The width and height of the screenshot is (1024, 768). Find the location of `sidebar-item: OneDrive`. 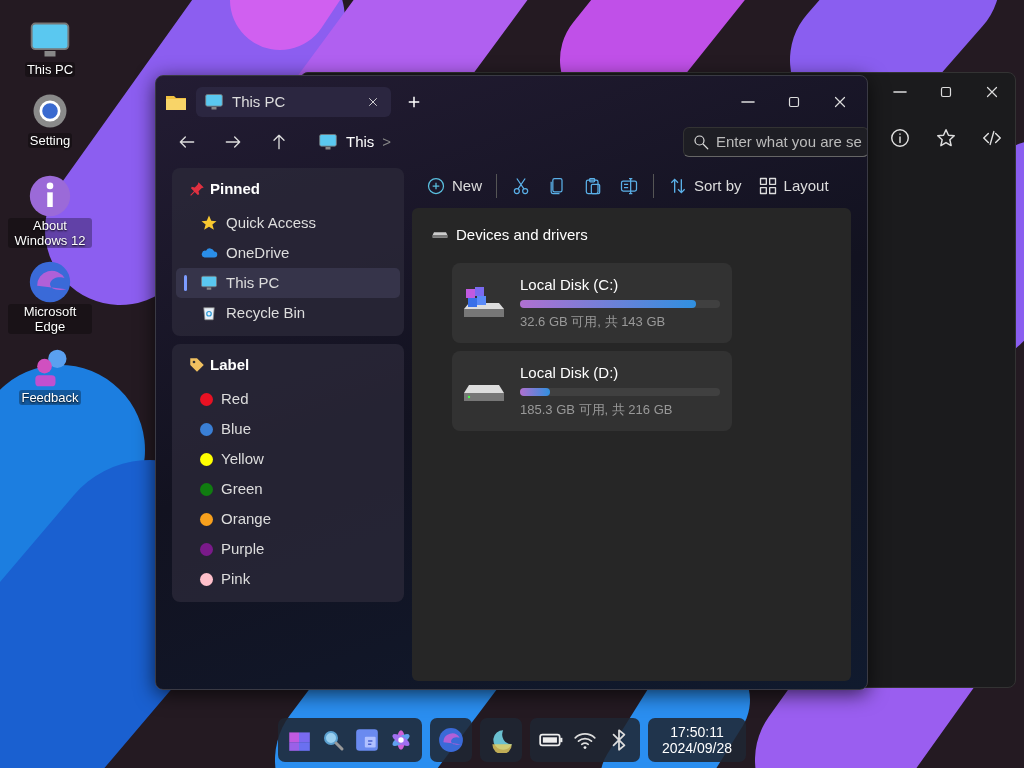

sidebar-item: OneDrive is located at coordinates (288, 253).